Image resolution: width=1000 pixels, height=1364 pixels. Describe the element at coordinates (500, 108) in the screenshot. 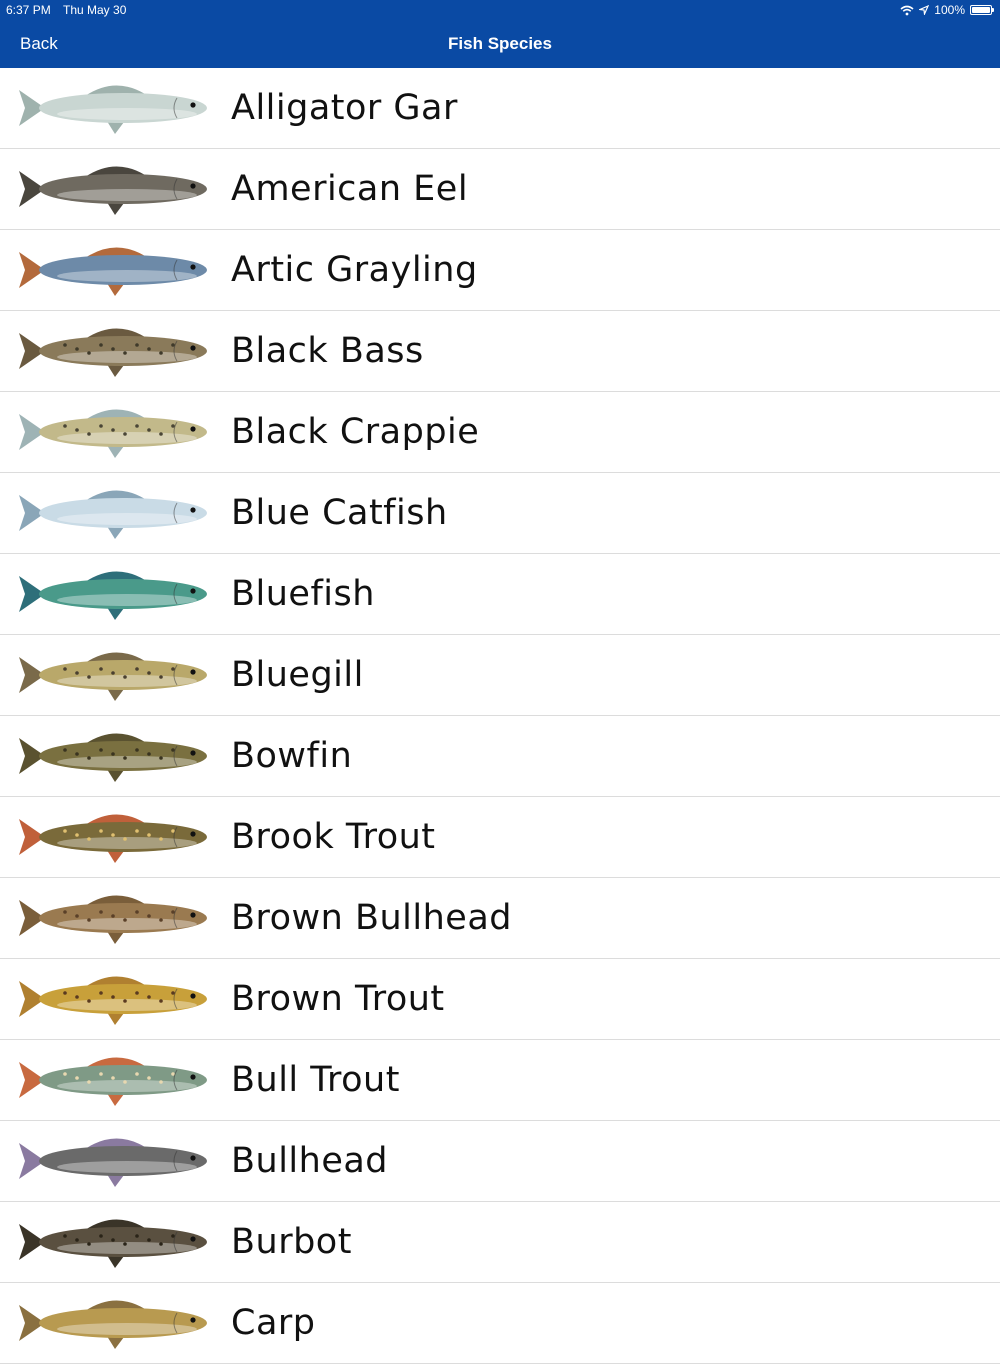

I see `list-item: Alligator Gar` at that location.